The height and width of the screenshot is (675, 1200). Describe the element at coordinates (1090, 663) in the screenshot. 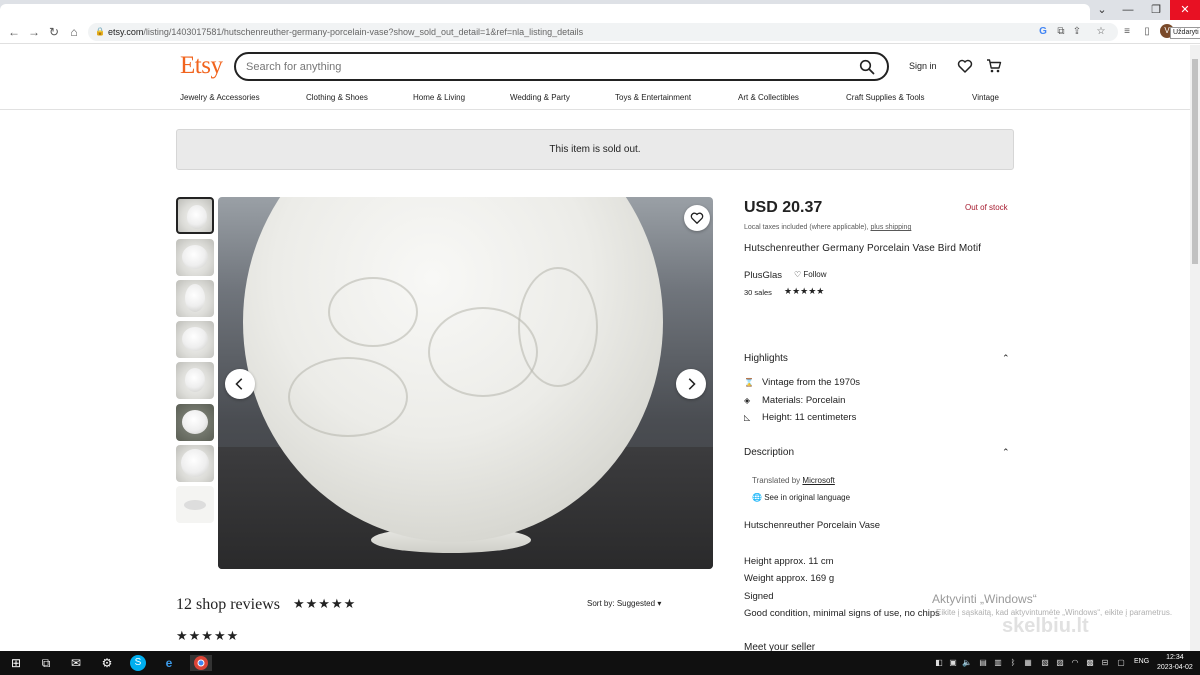

I see `tray-icon-8: ▩` at that location.